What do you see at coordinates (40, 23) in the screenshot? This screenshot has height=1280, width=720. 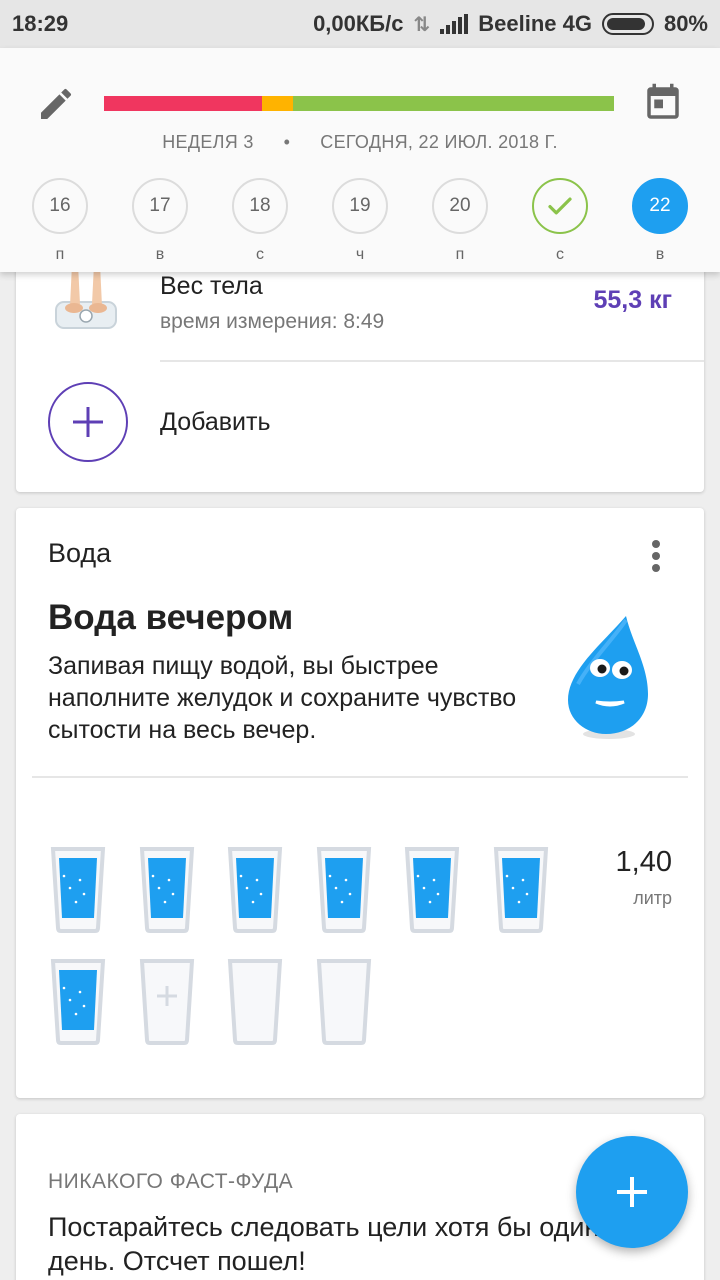 I see `status-time: 18:29` at bounding box center [40, 23].